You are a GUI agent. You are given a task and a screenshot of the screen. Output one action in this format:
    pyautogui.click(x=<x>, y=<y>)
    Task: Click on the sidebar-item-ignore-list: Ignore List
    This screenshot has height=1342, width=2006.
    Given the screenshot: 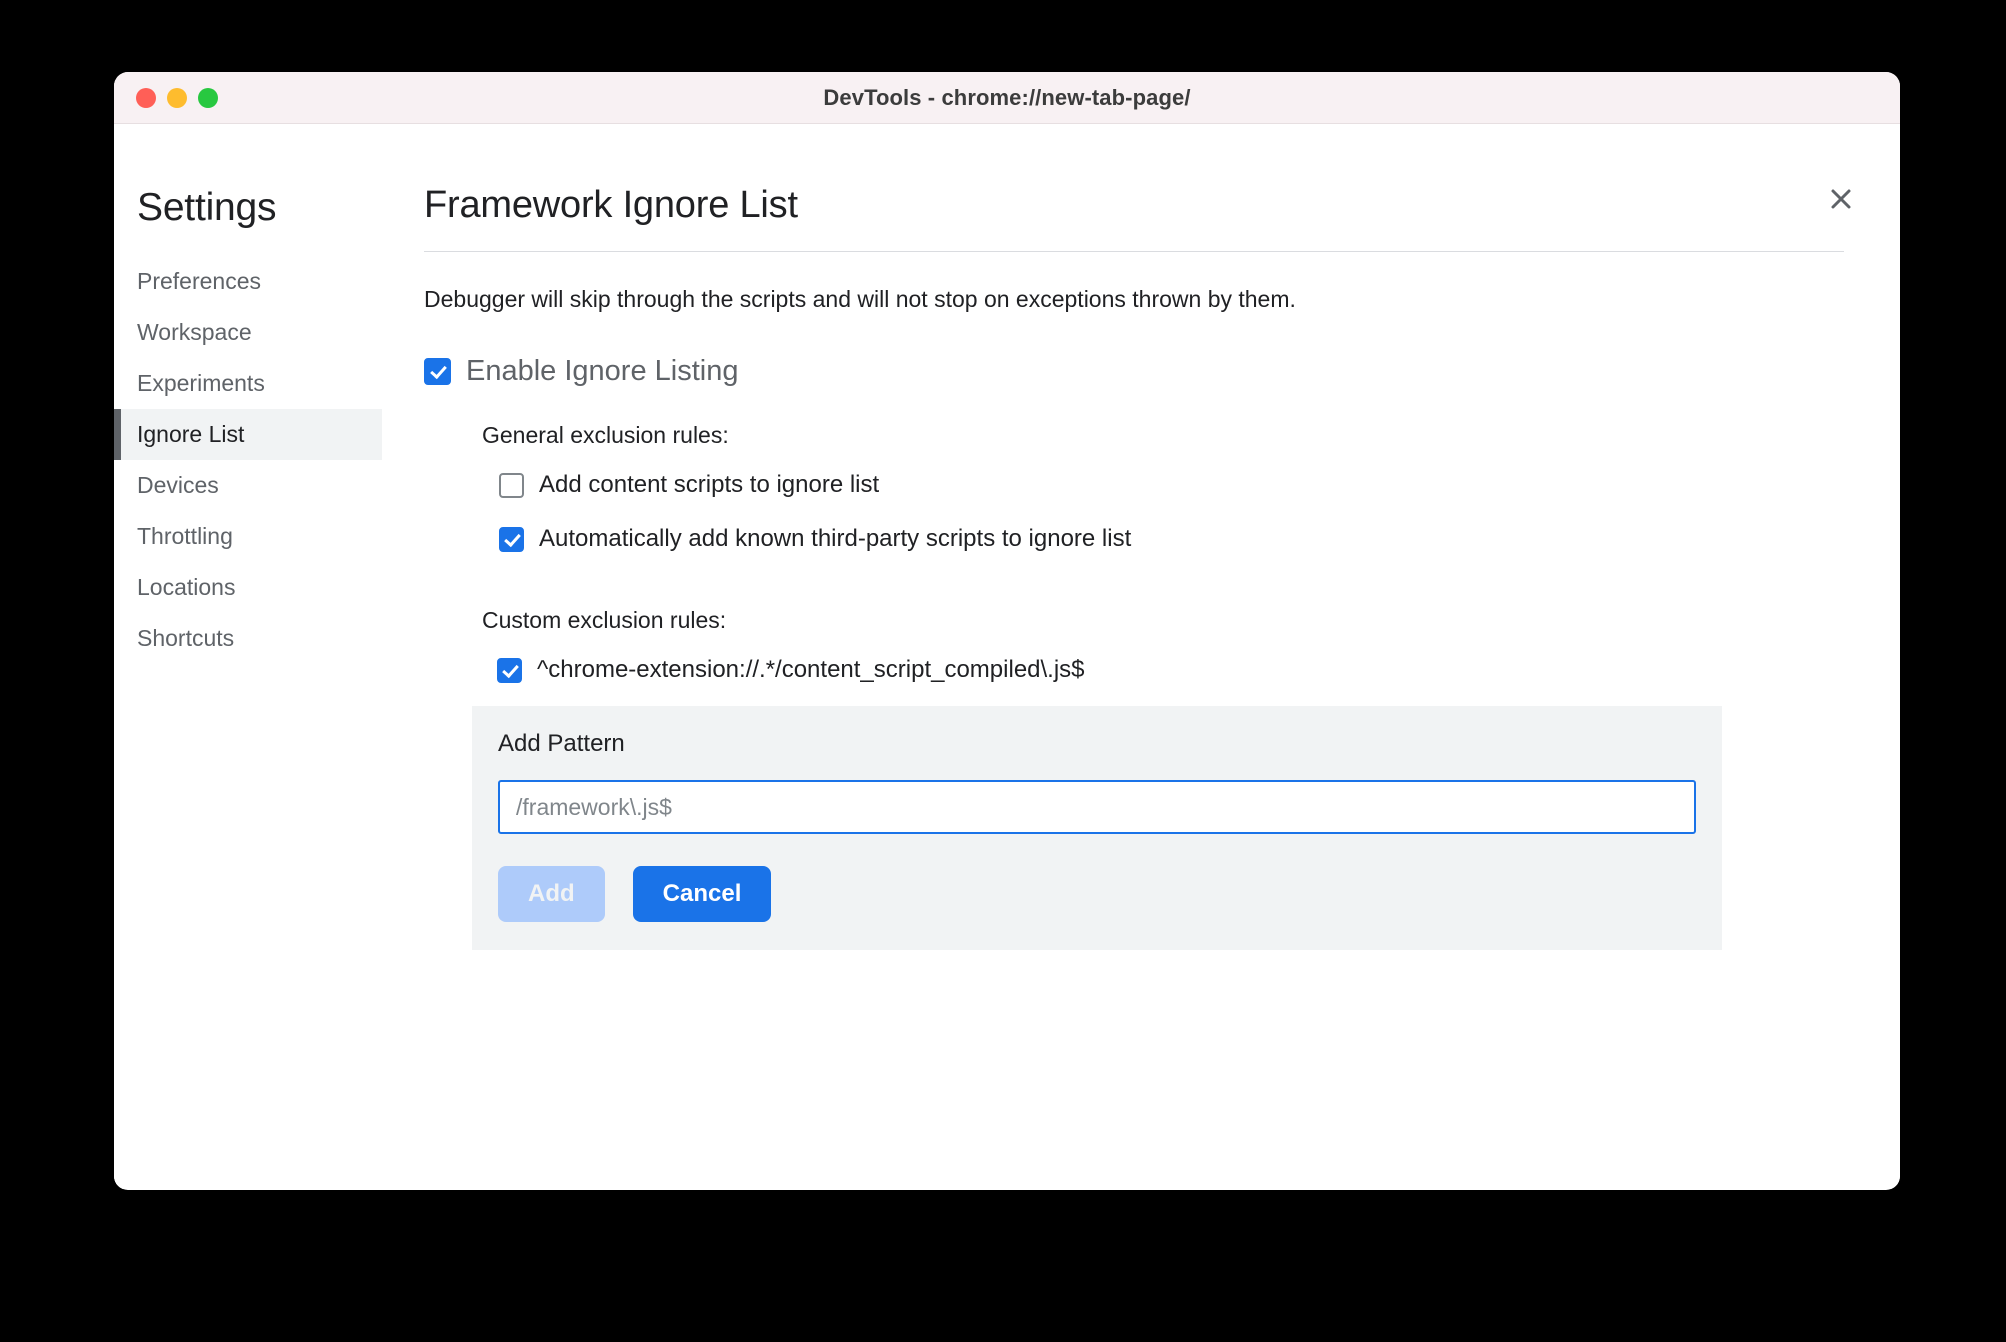 What is the action you would take?
    pyautogui.click(x=248, y=434)
    